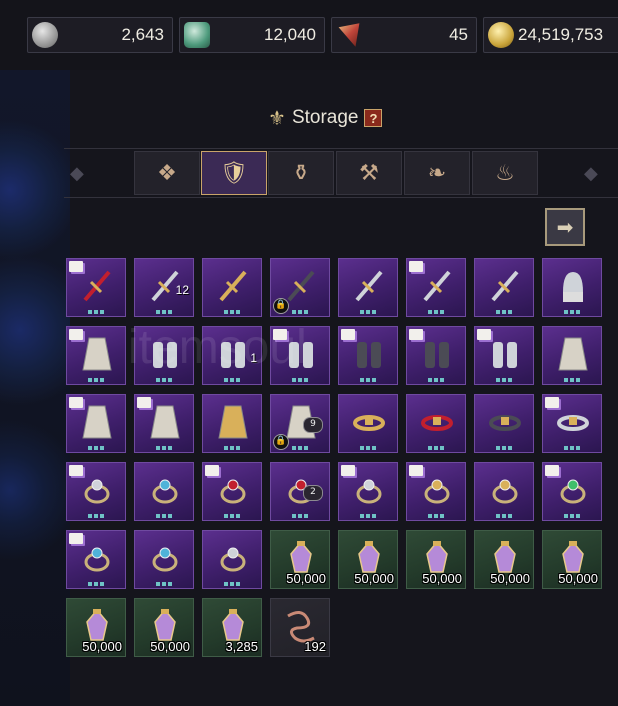 Image resolution: width=618 pixels, height=706 pixels. I want to click on leaf-icon: ❧, so click(437, 173).